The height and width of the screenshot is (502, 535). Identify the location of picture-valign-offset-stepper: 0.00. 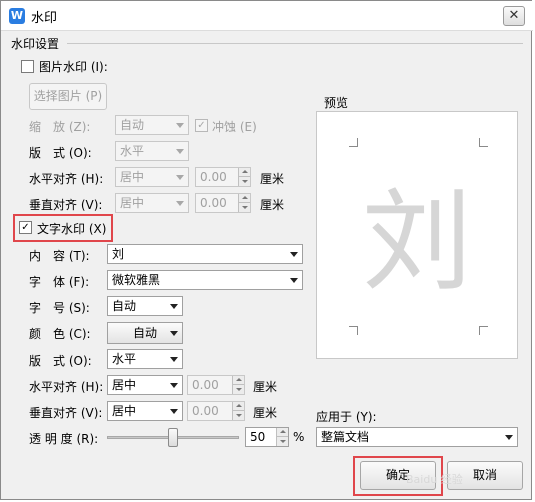
(223, 203).